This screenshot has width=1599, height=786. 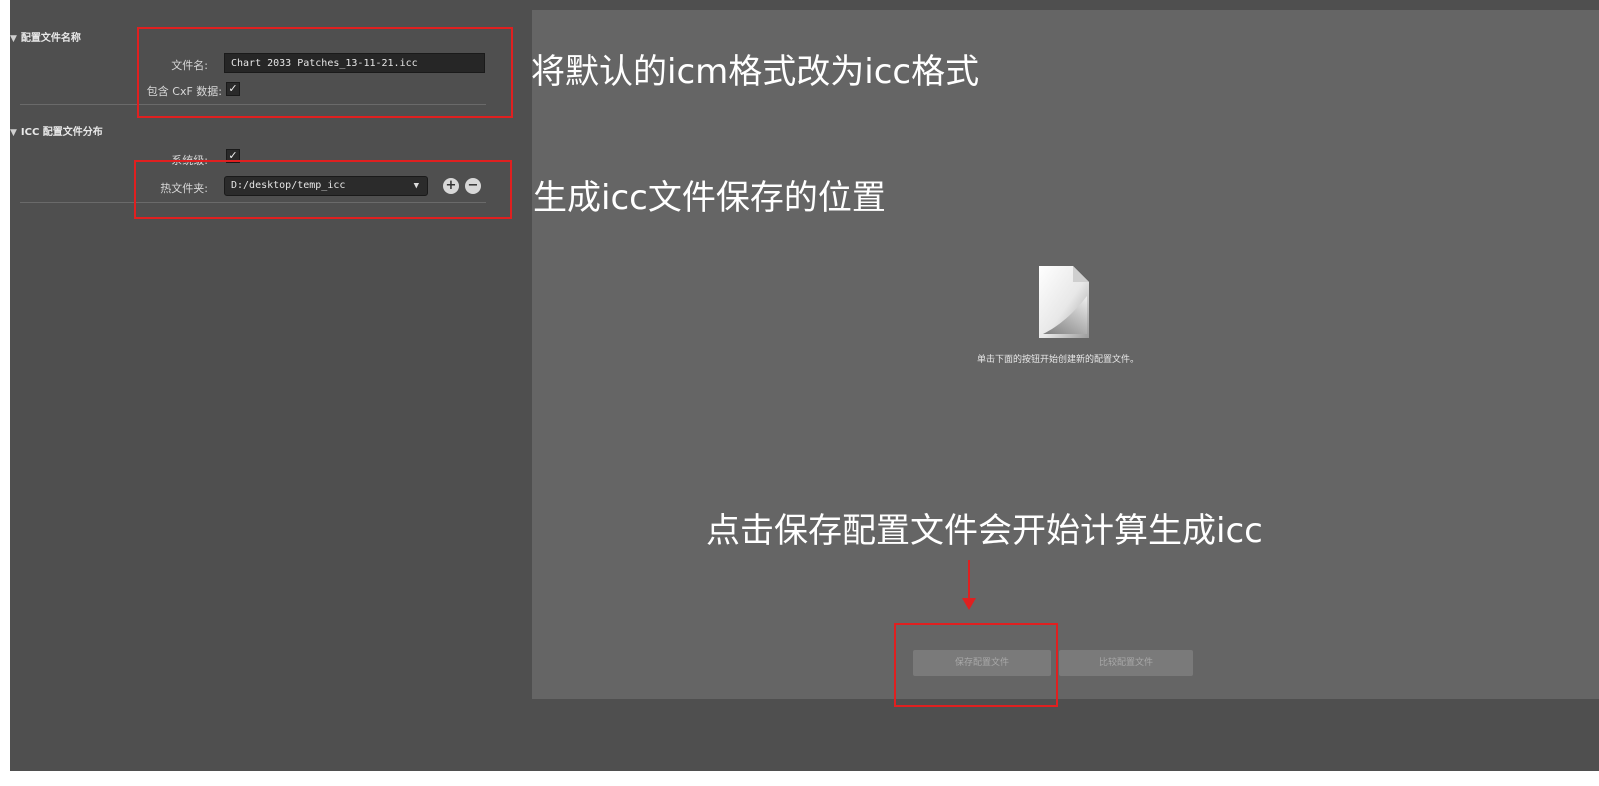 I want to click on section-header-label: 配置文件名称, so click(x=50, y=38).